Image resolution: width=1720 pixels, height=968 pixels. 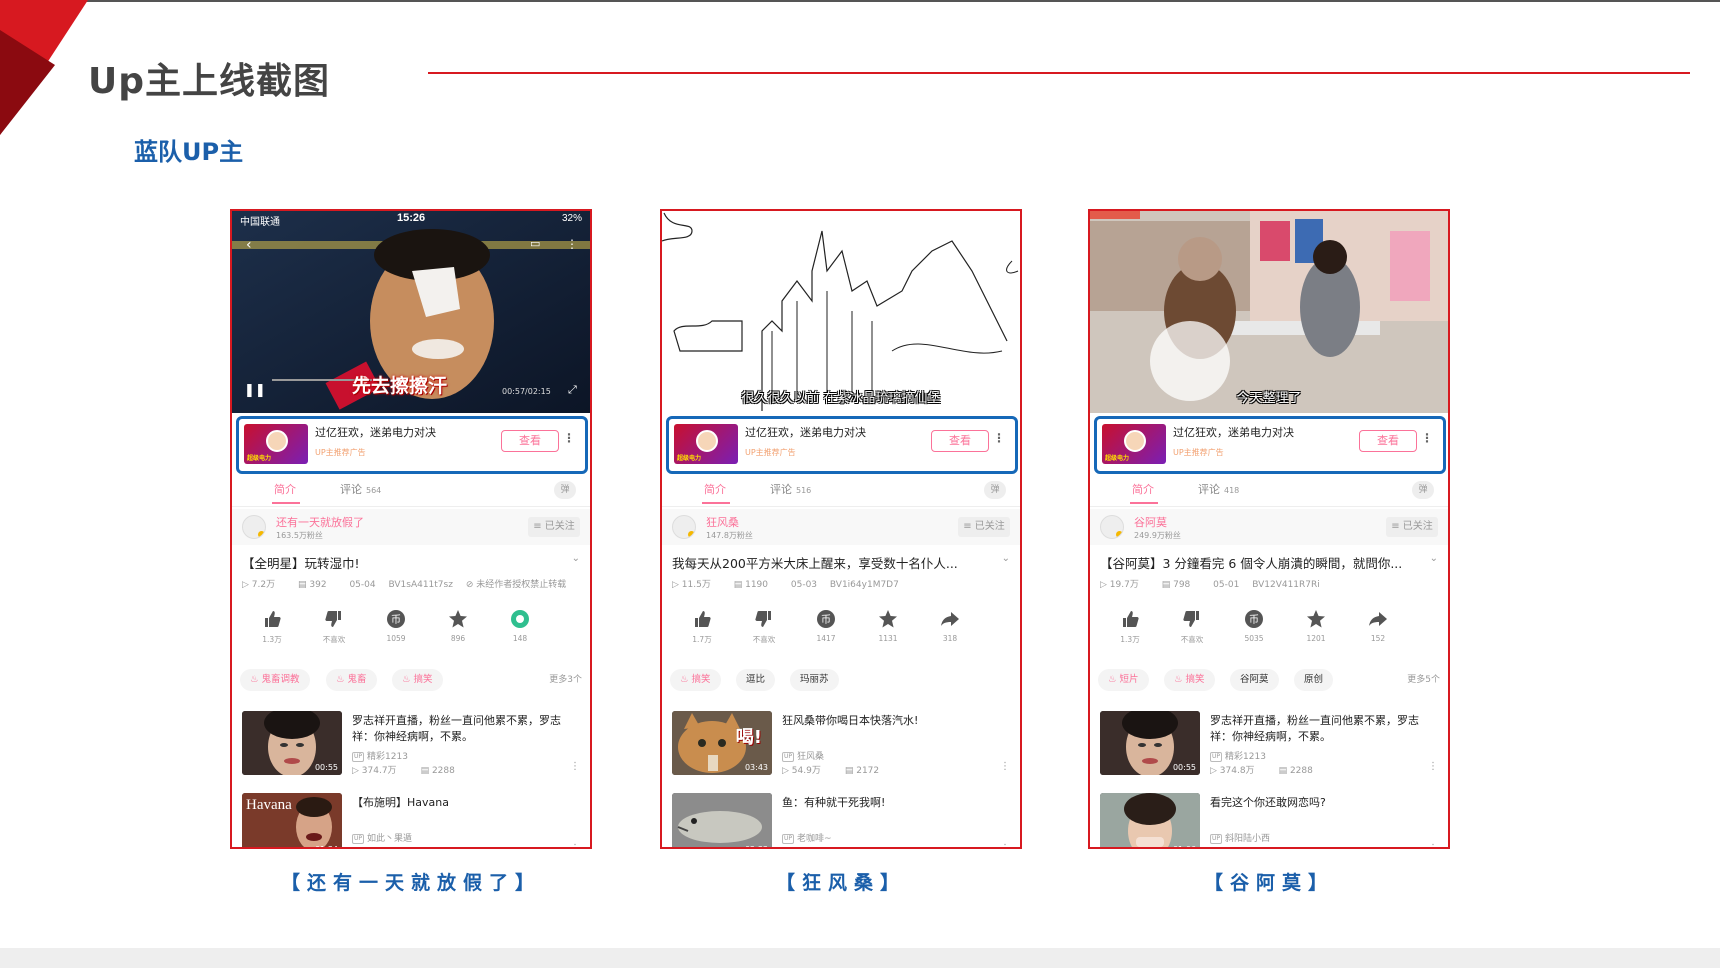 I want to click on action-share: 152, so click(x=1378, y=626).